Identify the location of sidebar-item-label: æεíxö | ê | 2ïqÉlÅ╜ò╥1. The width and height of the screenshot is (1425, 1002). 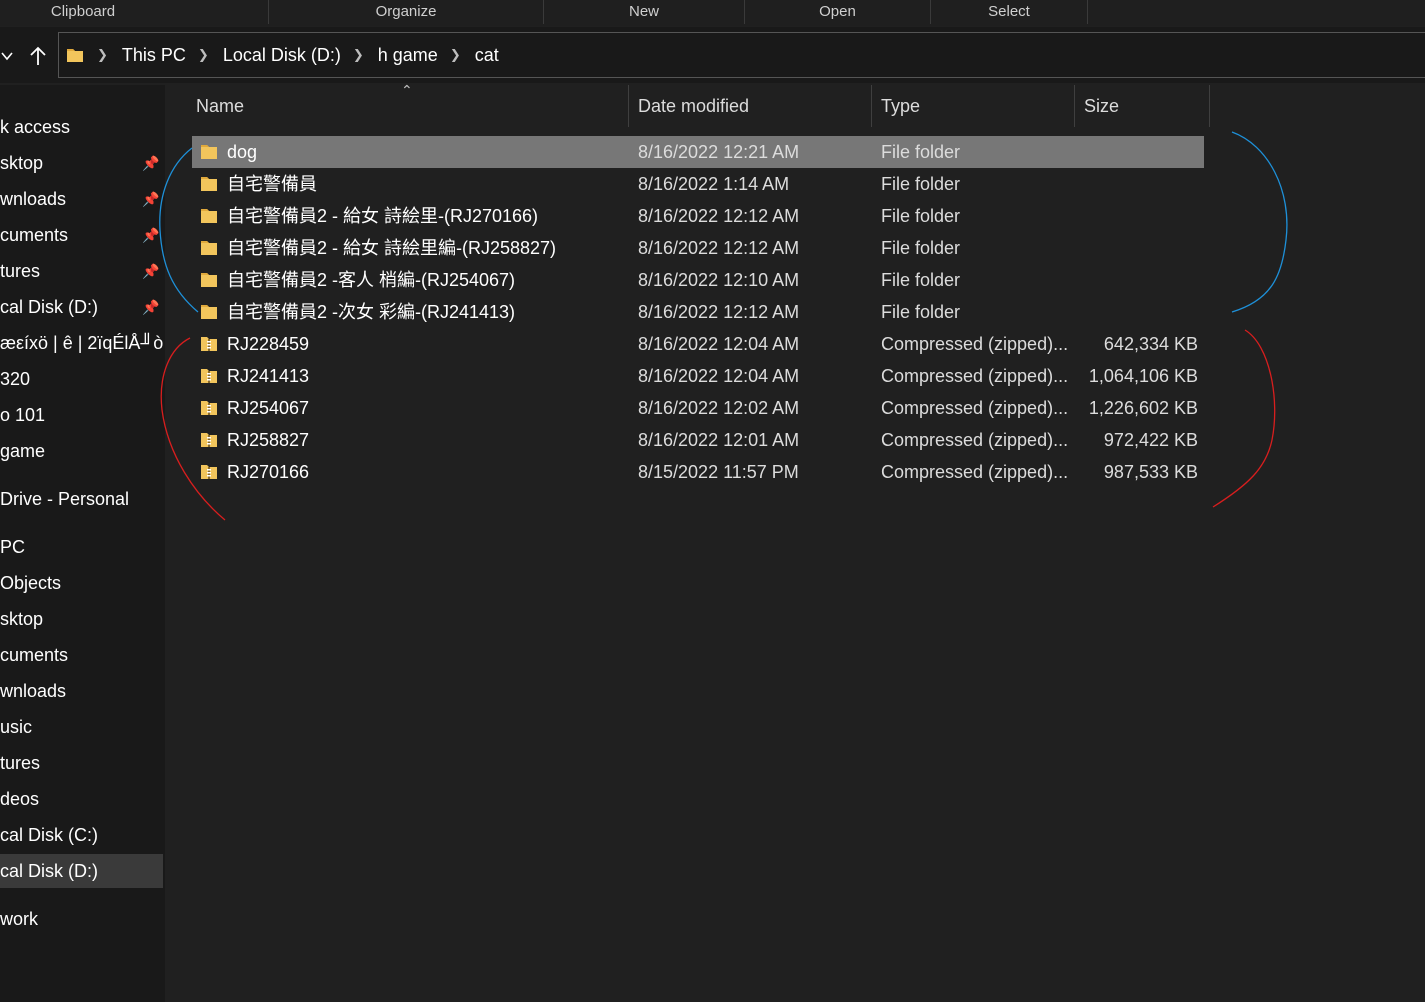
(81, 343).